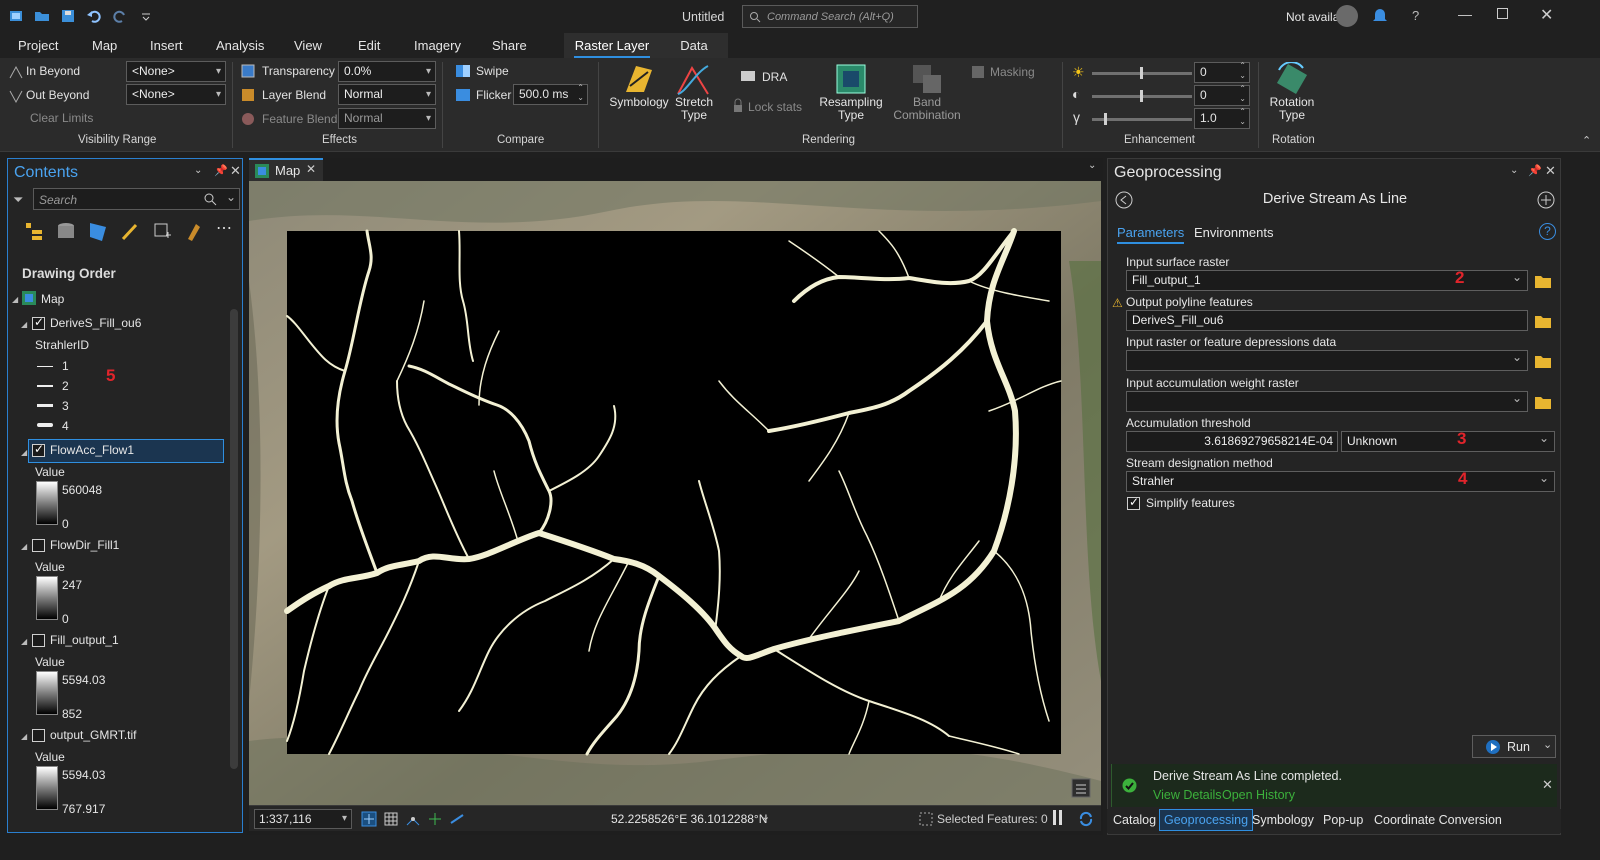 This screenshot has width=1600, height=860. What do you see at coordinates (15, 299) in the screenshot?
I see `expand-map-icon: ◢` at bounding box center [15, 299].